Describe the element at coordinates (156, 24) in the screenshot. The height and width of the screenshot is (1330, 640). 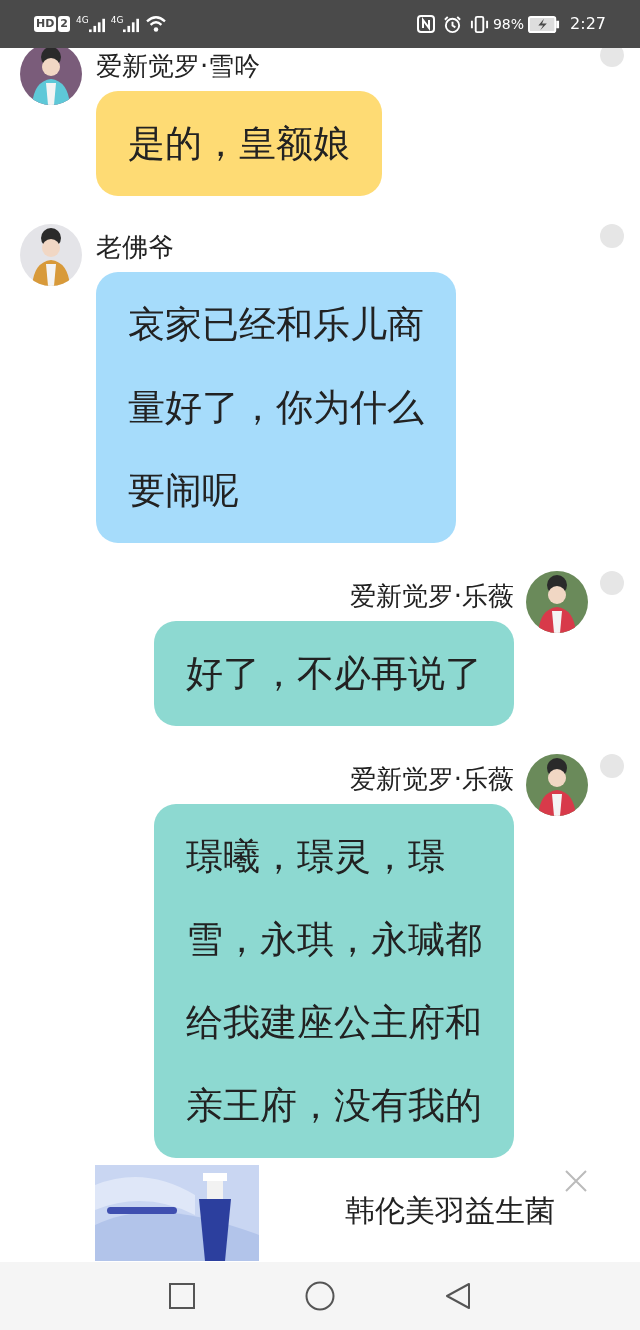
I see `wifi-icon` at that location.